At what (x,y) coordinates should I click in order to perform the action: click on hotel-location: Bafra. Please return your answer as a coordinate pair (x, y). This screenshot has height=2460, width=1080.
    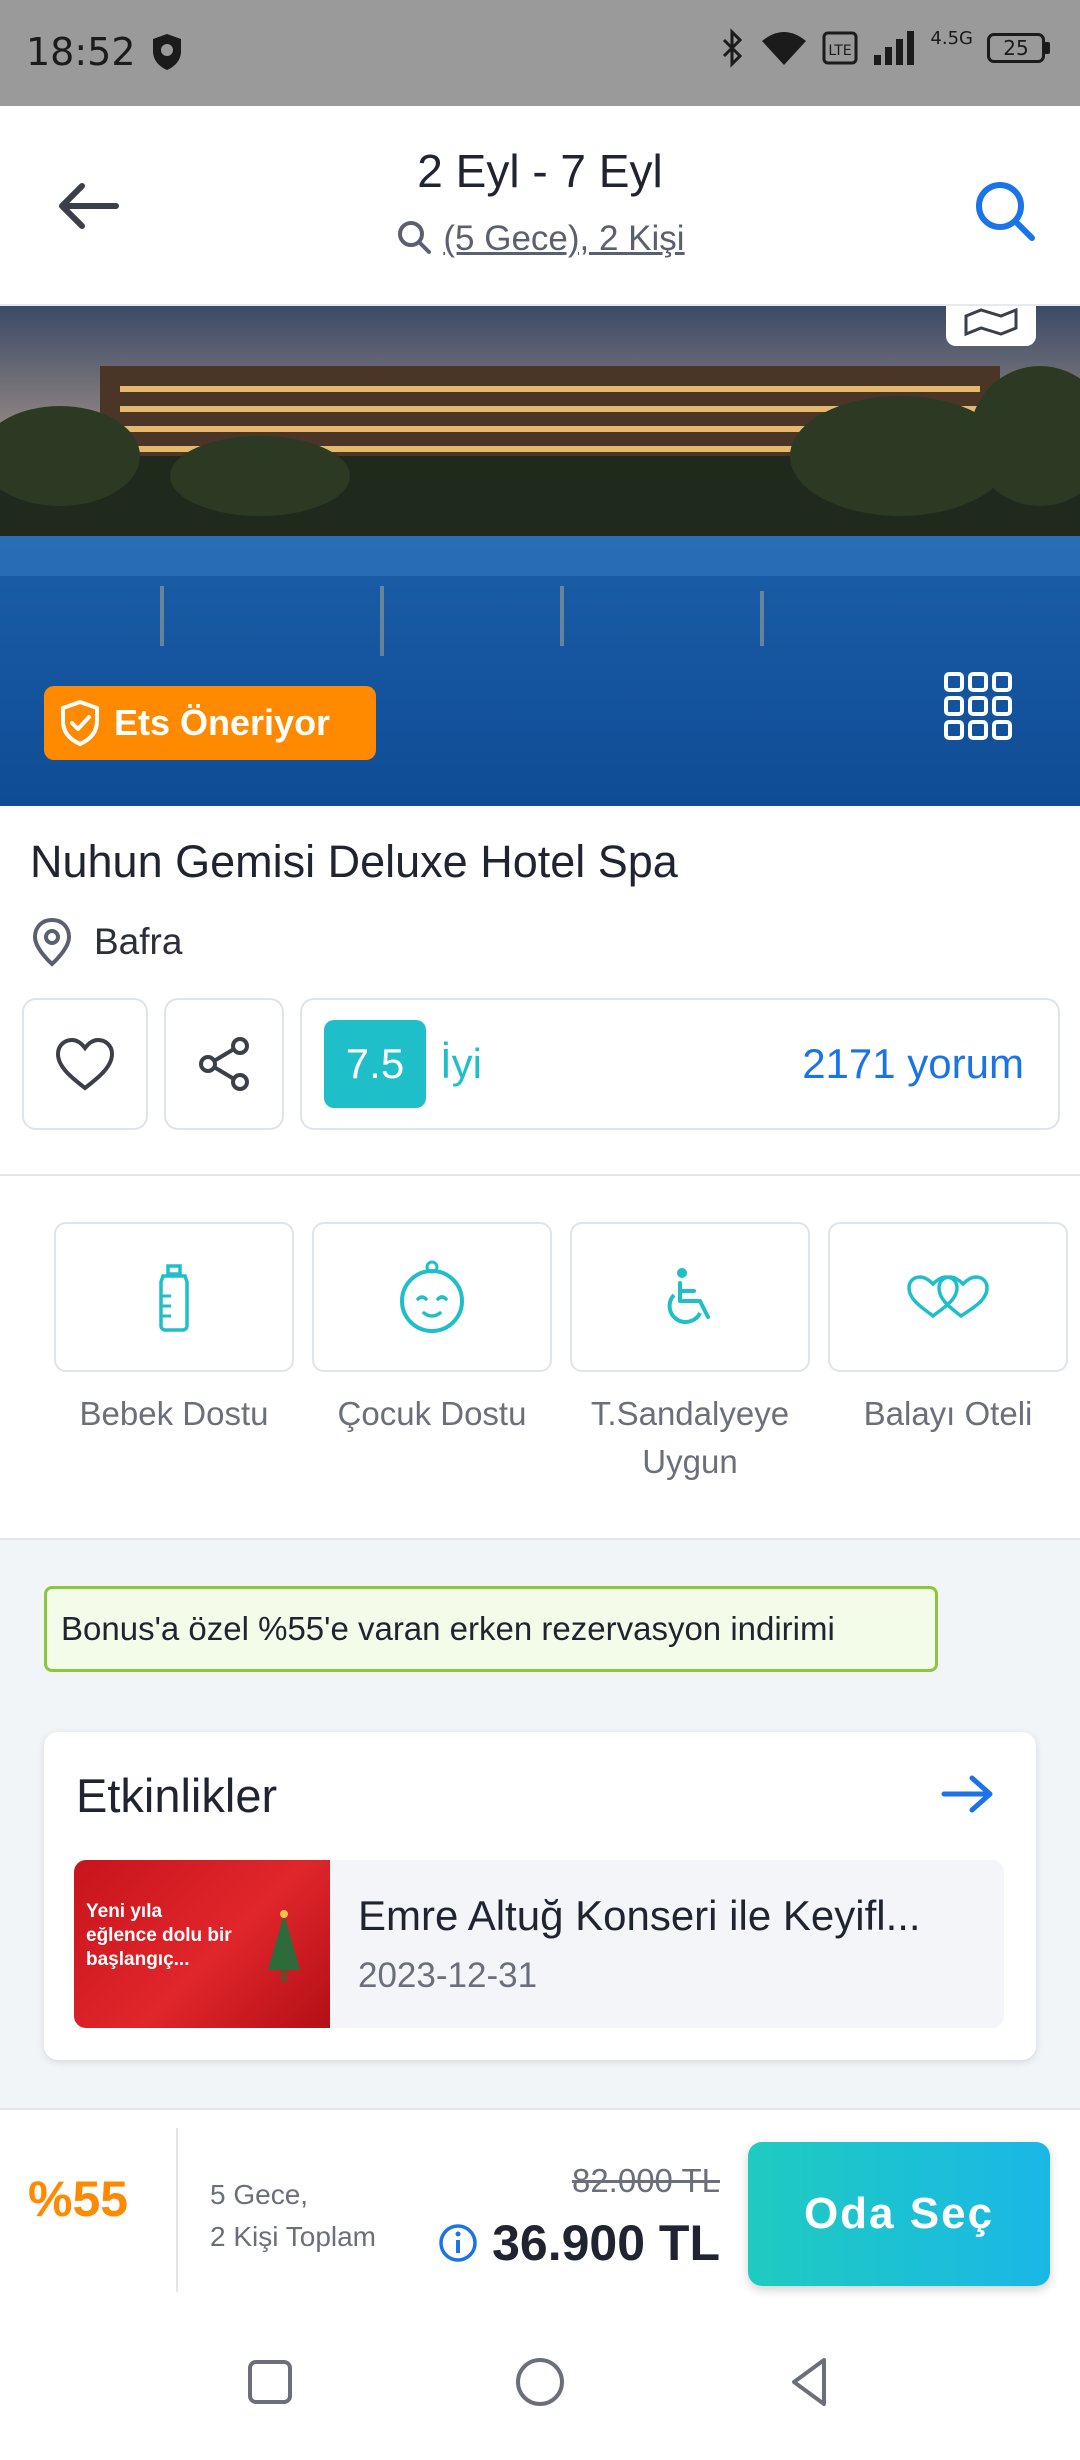
    Looking at the image, I should click on (106, 942).